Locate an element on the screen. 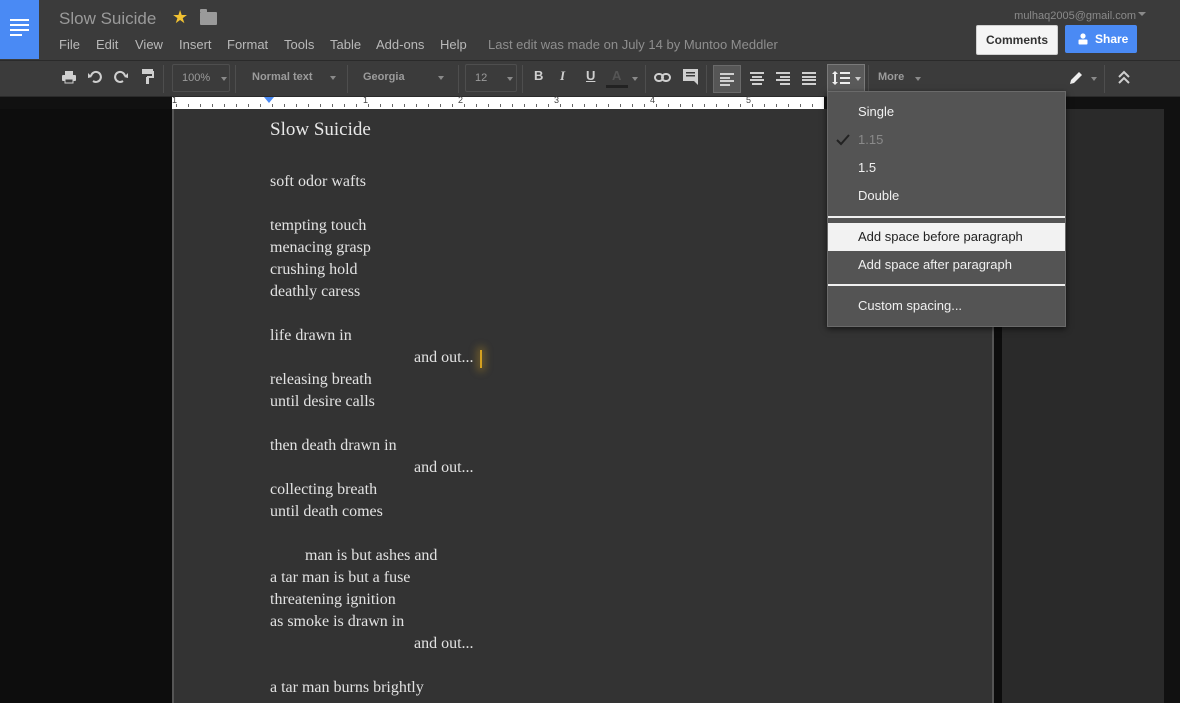  account-caret-icon is located at coordinates (1142, 14).